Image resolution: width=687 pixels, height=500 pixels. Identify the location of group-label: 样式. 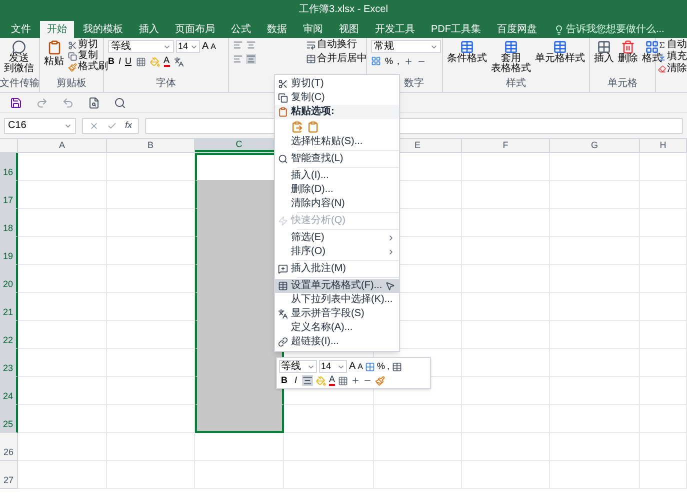
(516, 84).